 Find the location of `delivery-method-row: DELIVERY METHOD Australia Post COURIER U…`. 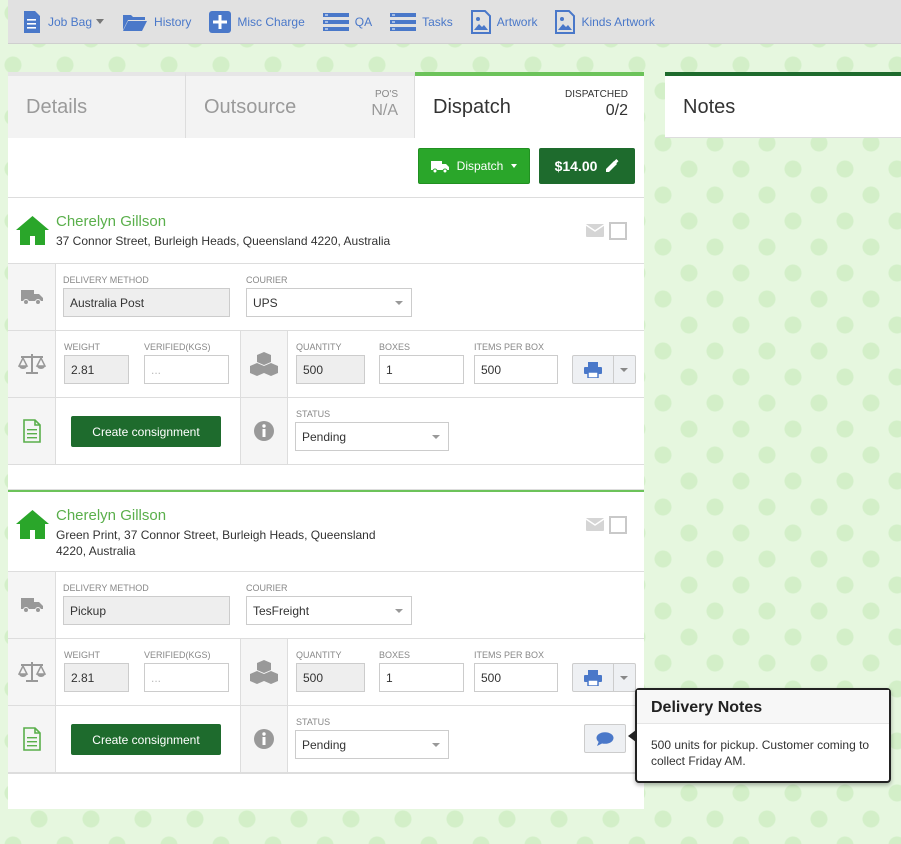

delivery-method-row: DELIVERY METHOD Australia Post COURIER U… is located at coordinates (326, 297).